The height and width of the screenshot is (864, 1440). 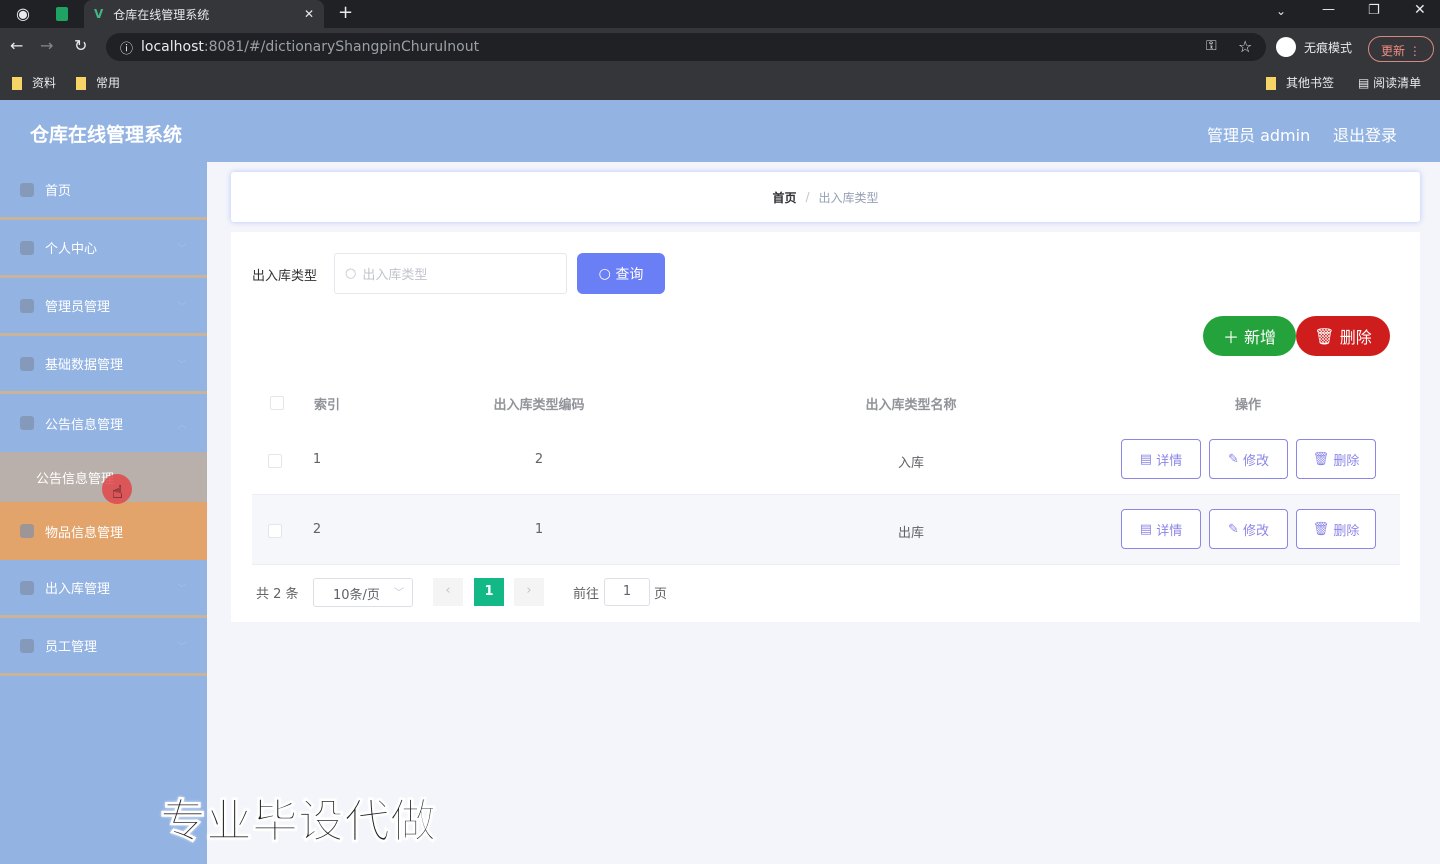 What do you see at coordinates (363, 592) in the screenshot?
I see `page-size-select: 10条/页 ﹀` at bounding box center [363, 592].